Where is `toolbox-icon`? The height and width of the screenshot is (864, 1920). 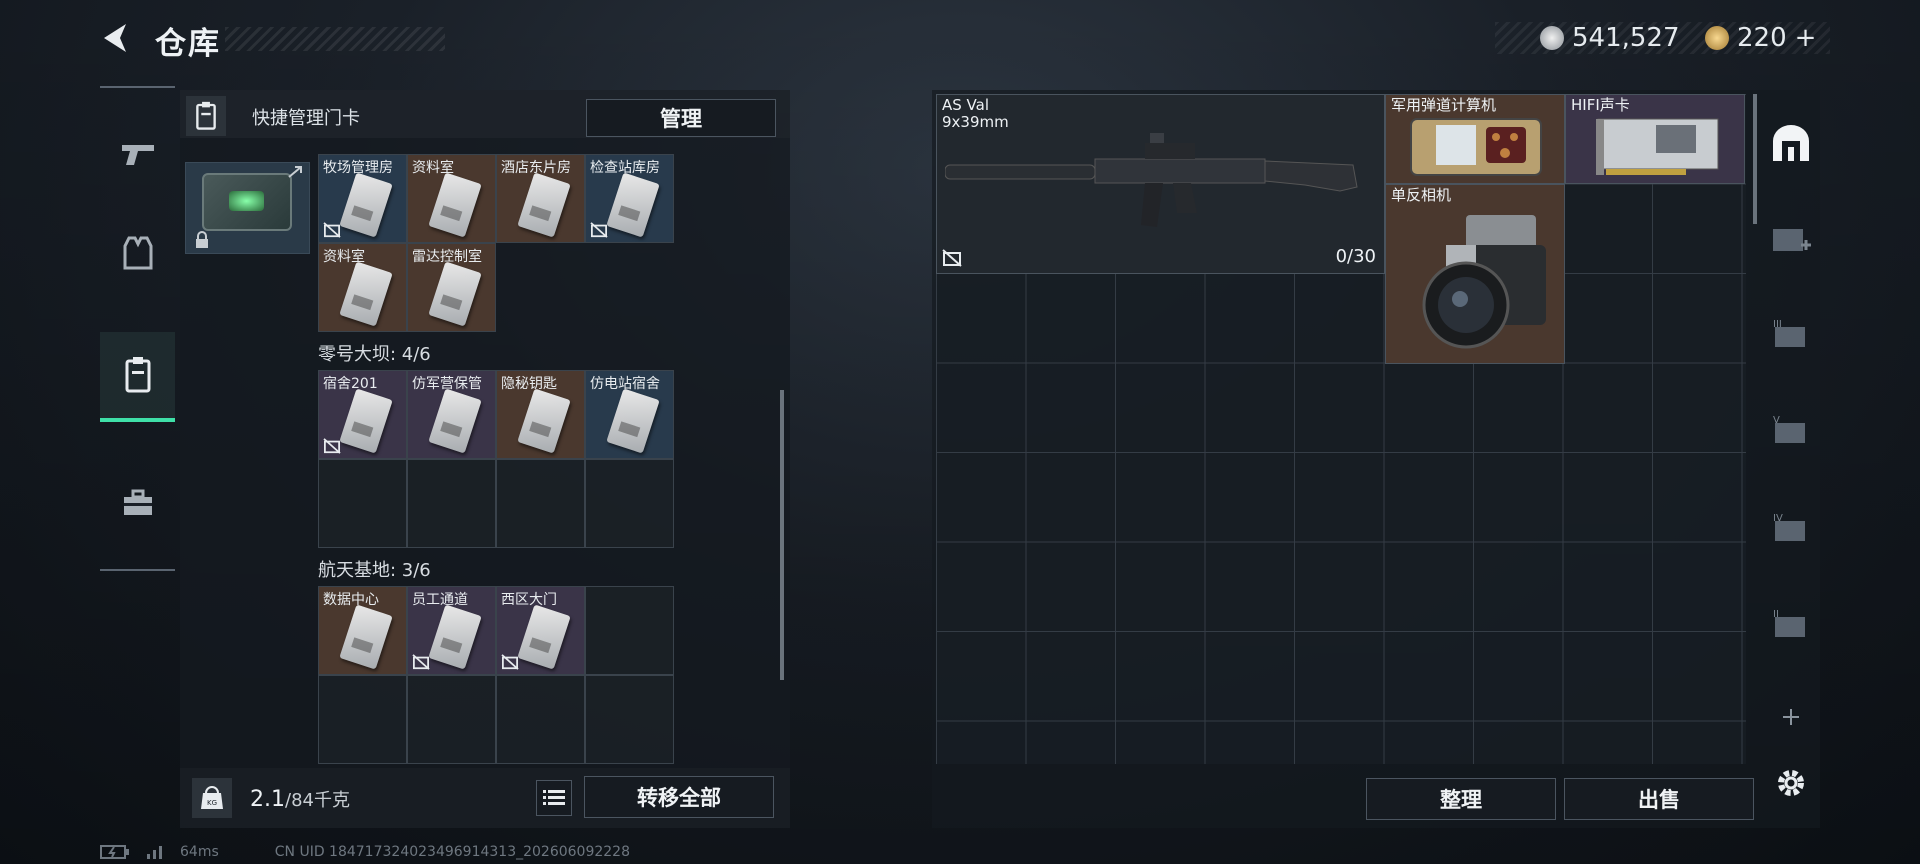
toolbox-icon is located at coordinates (137, 502).